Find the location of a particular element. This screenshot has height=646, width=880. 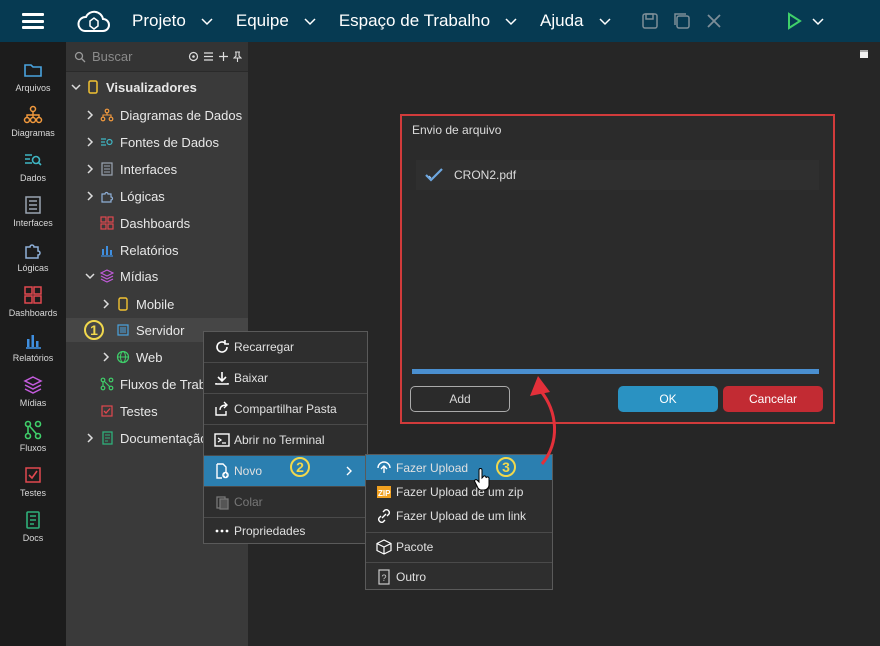

rail-diagramas: Diagramas is located at coordinates (33, 127).